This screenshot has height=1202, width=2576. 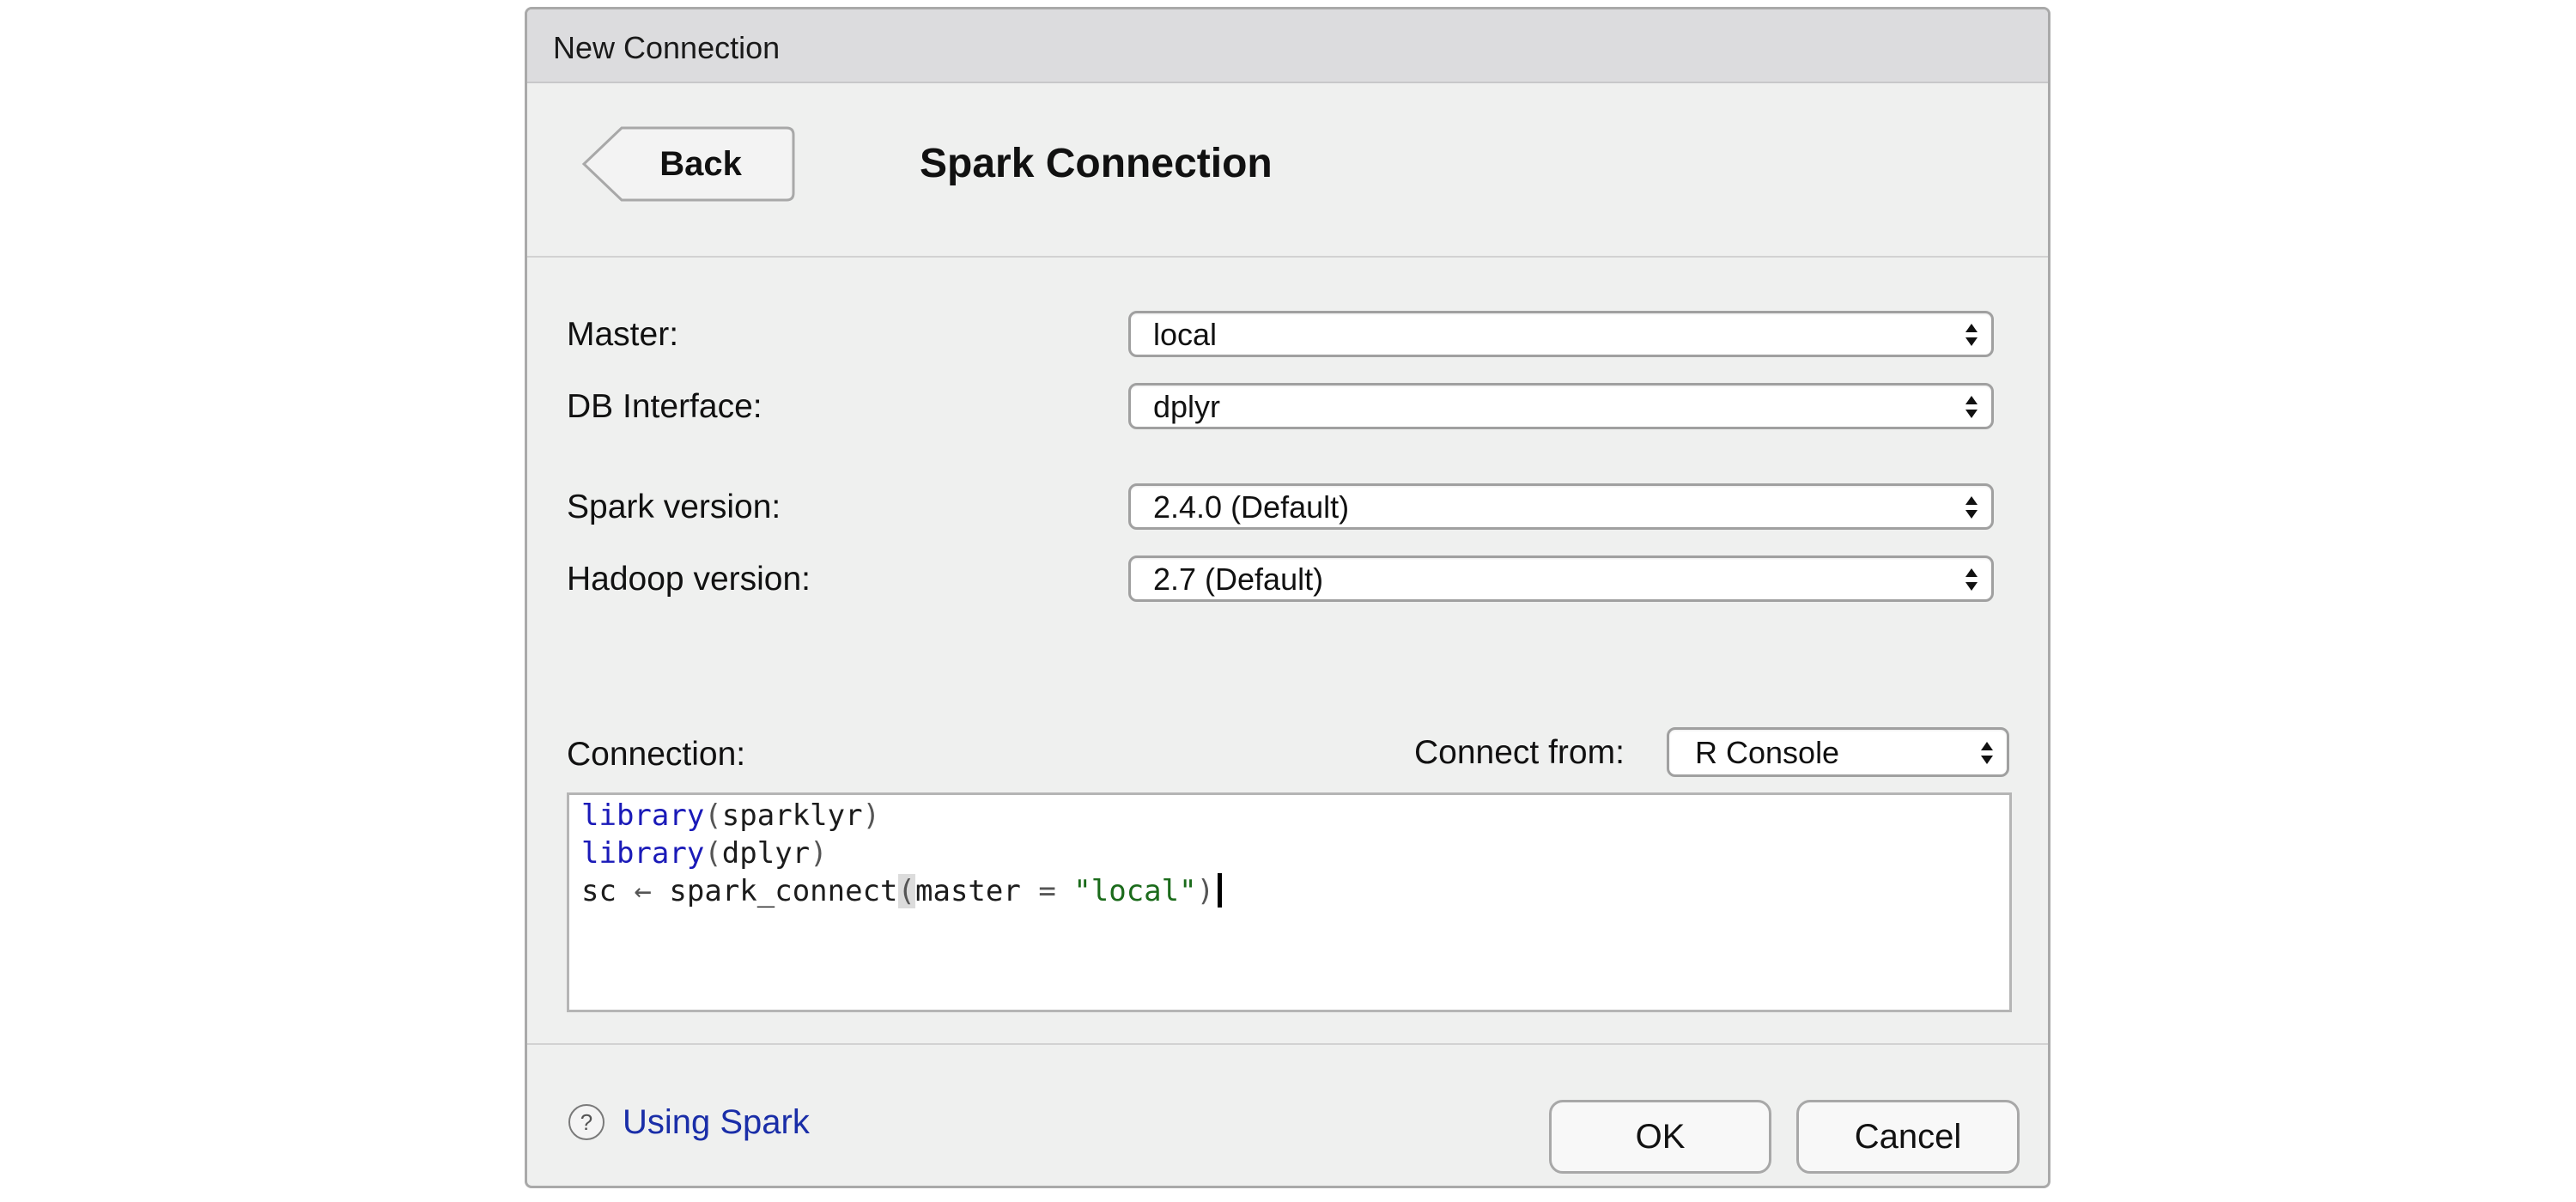 What do you see at coordinates (783, 891) in the screenshot?
I see `code-function: spark_connect` at bounding box center [783, 891].